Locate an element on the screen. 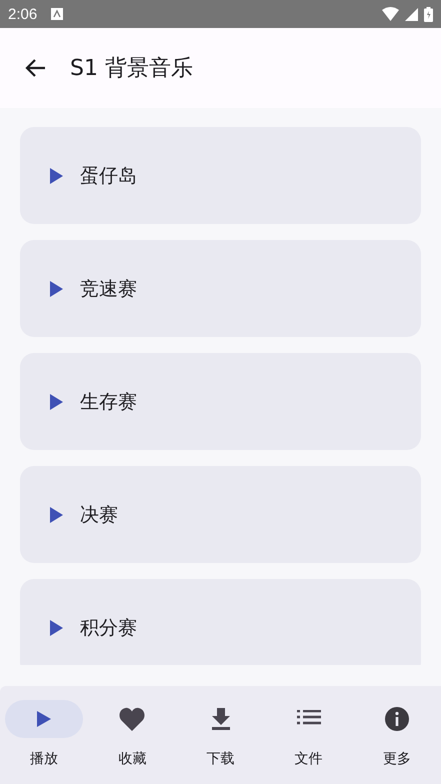 This screenshot has height=784, width=441. track-card: 生存赛 is located at coordinates (220, 401).